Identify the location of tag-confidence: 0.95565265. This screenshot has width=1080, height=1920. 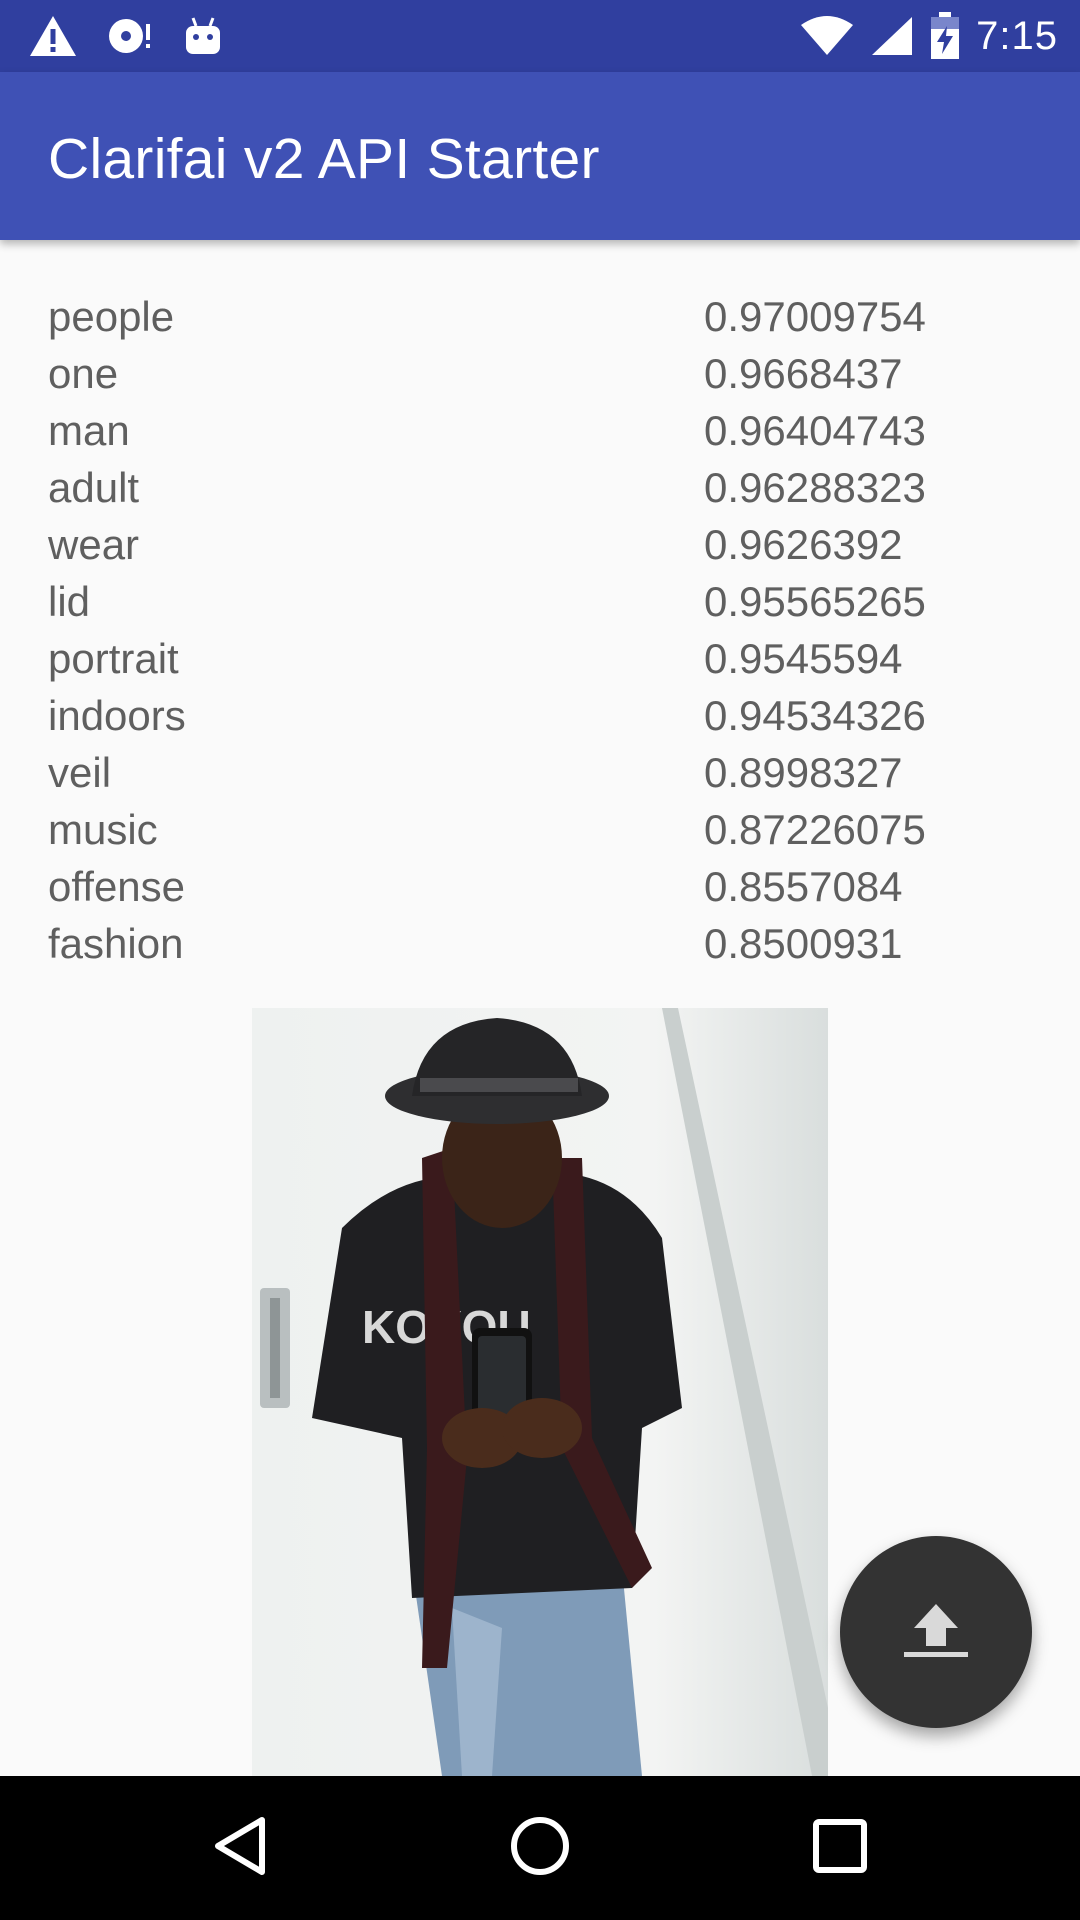
(815, 601).